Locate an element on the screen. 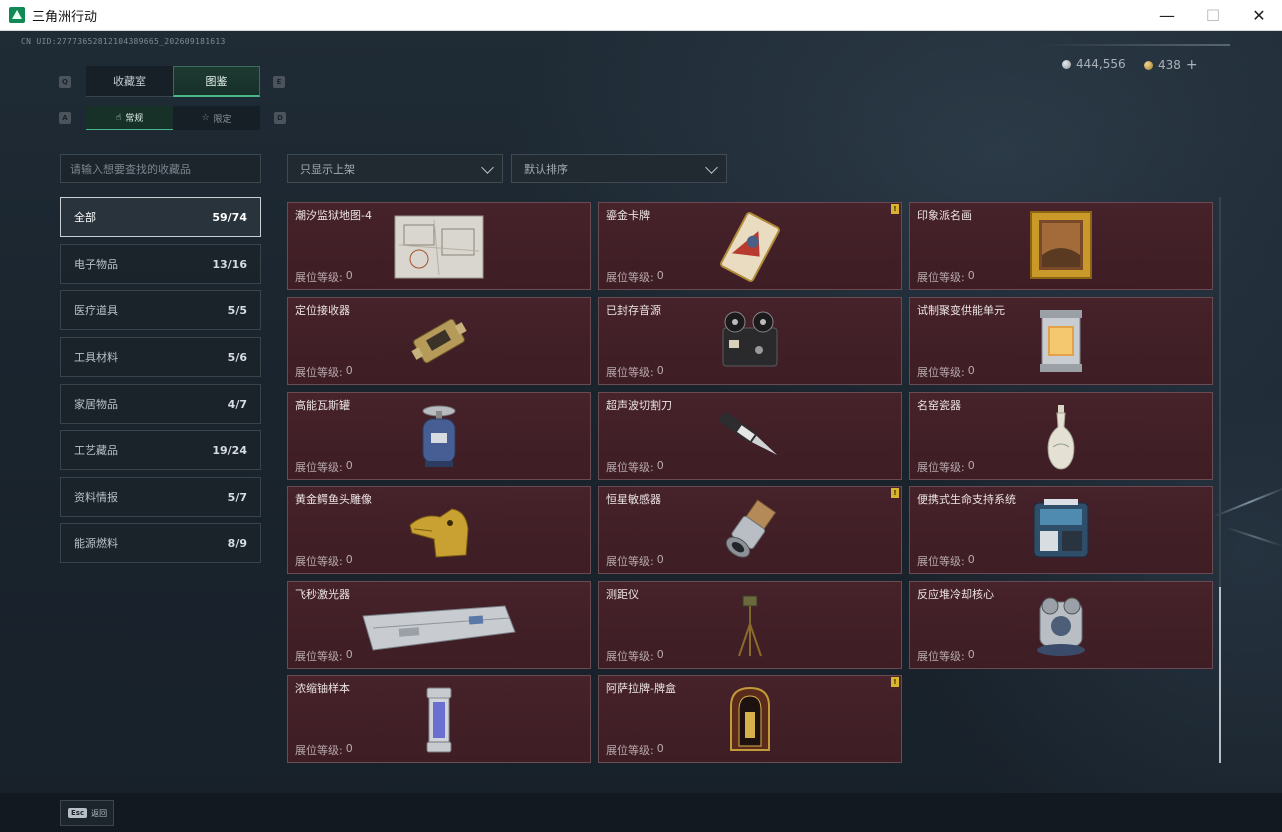  search-input: 请输入想要查找的收藏品 is located at coordinates (160, 168).